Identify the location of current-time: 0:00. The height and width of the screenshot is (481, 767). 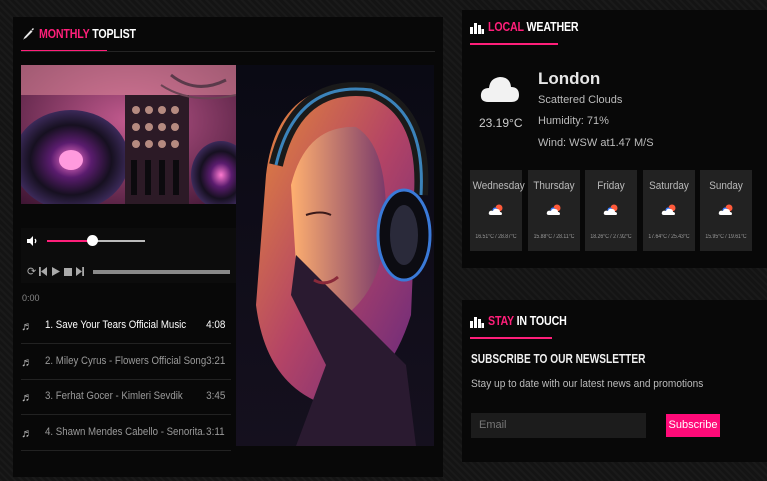
(31, 298).